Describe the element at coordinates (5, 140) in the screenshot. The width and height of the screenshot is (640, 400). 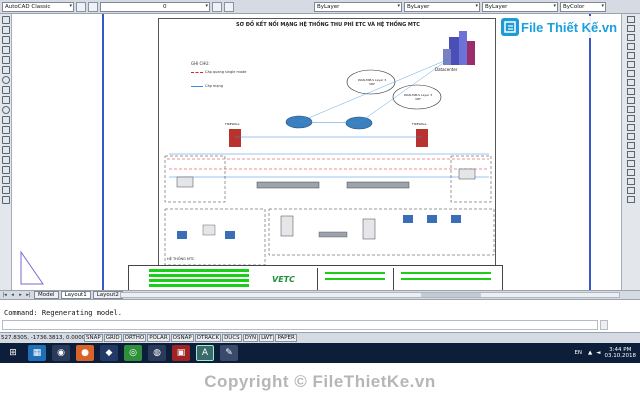
I see `make-block-icon` at that location.